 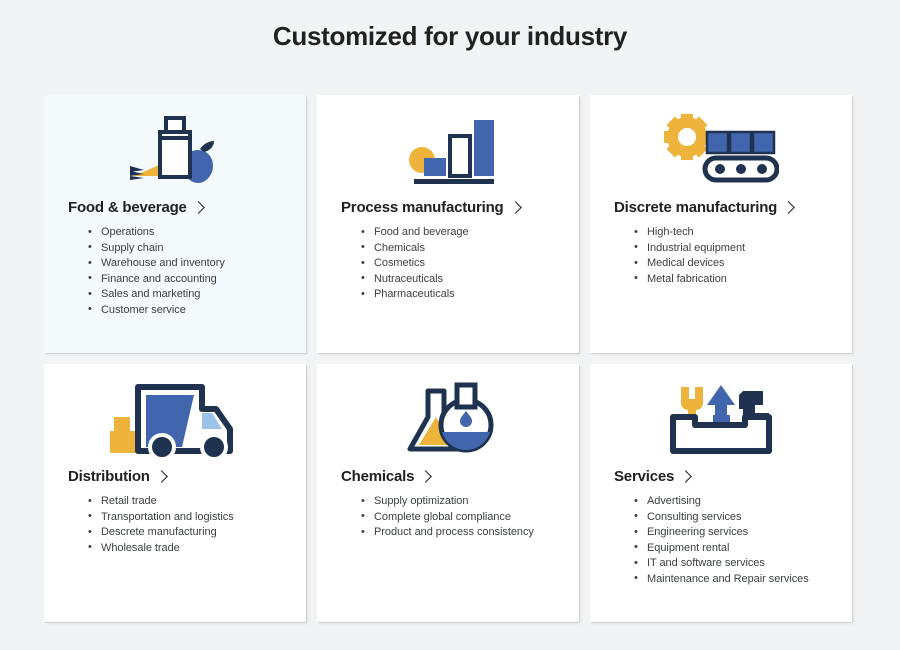 I want to click on list-item: Warehouse and inventory, so click(x=186, y=264).